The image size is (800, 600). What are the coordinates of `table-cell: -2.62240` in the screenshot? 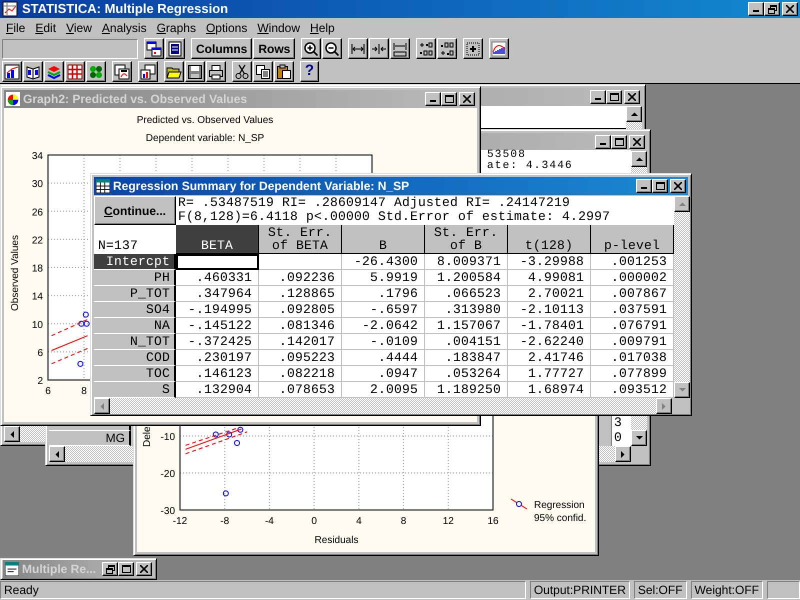 It's located at (549, 342).